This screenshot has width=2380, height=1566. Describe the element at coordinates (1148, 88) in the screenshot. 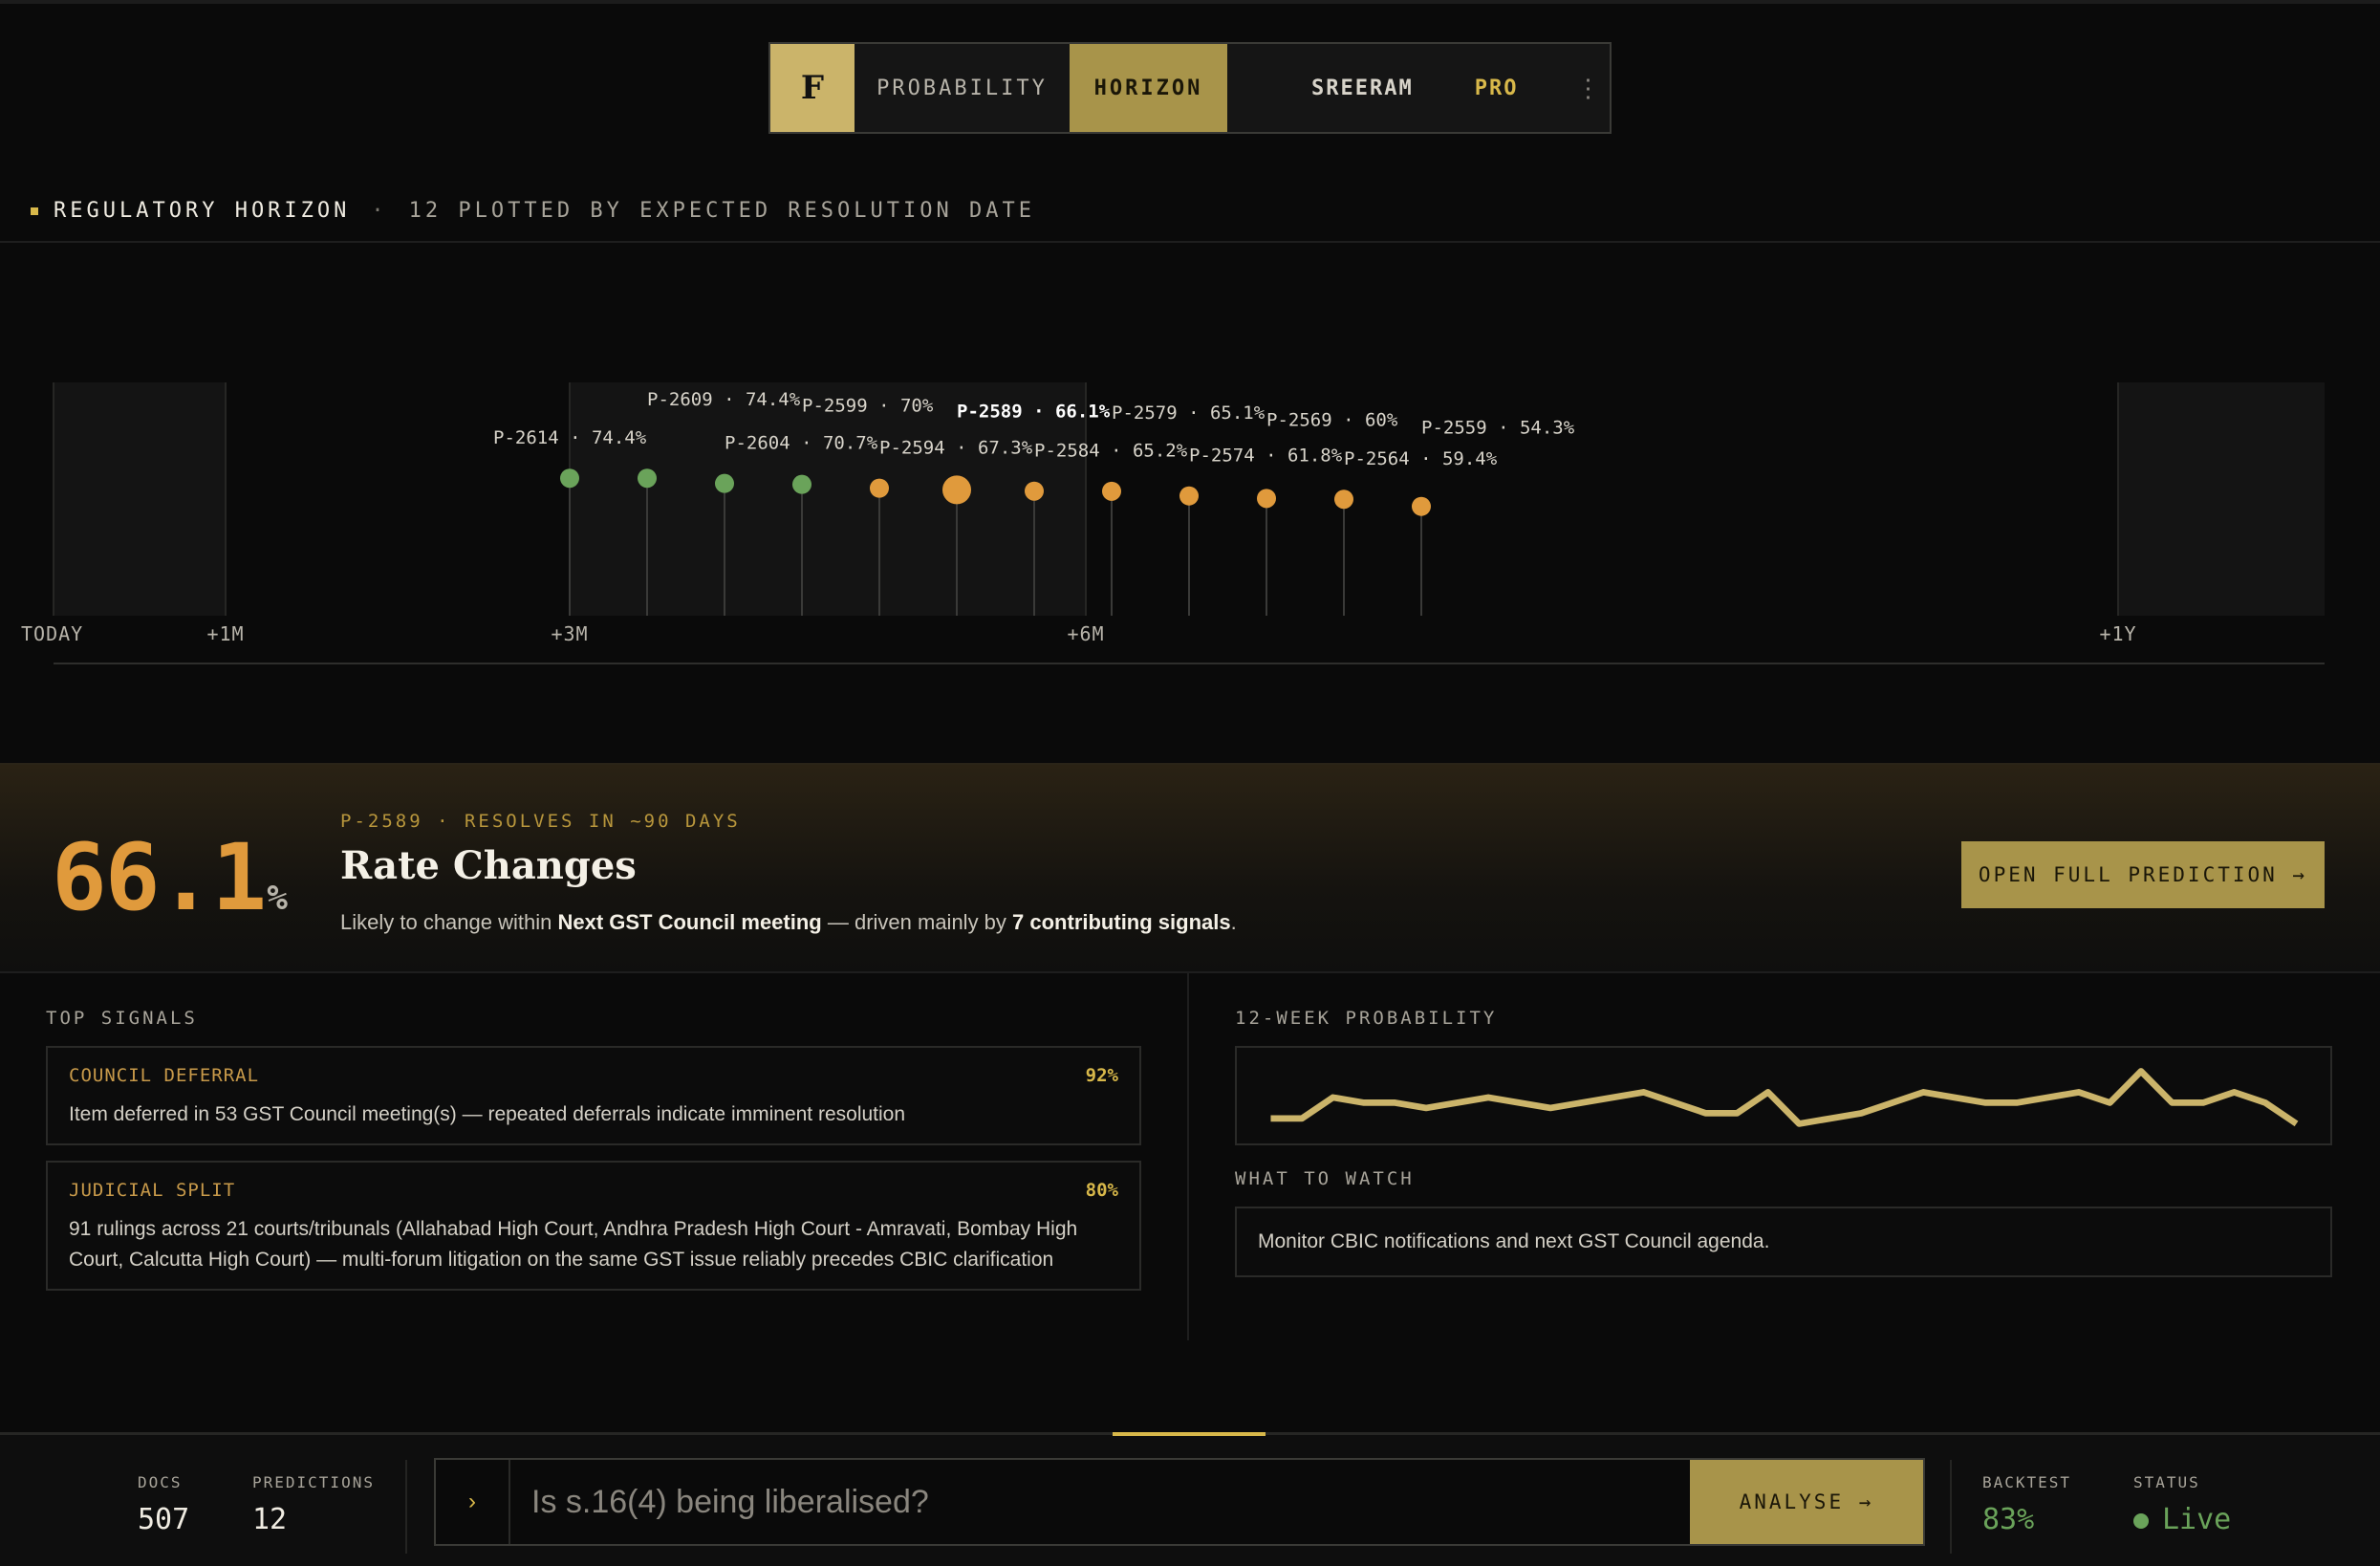

I see `tab-horizon: HORIZON` at that location.